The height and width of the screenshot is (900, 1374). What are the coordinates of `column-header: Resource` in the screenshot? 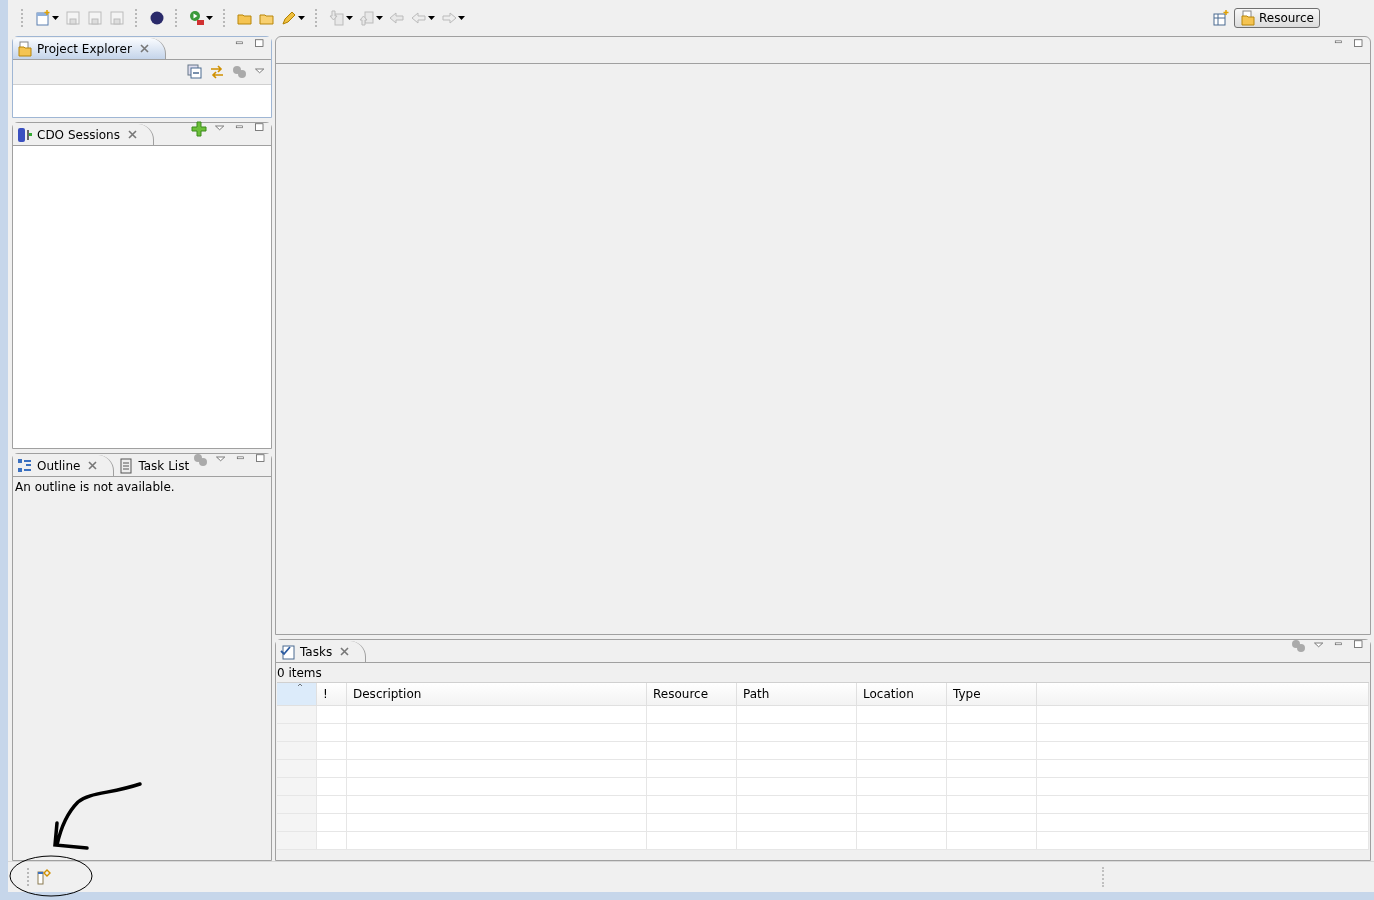 It's located at (692, 694).